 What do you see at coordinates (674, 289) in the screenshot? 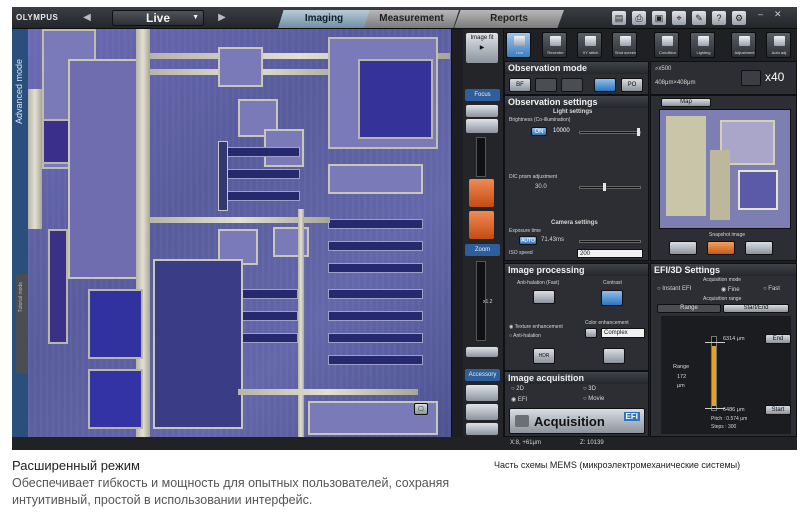
I see `instant-efi-option: ○ Instant EFI` at bounding box center [674, 289].